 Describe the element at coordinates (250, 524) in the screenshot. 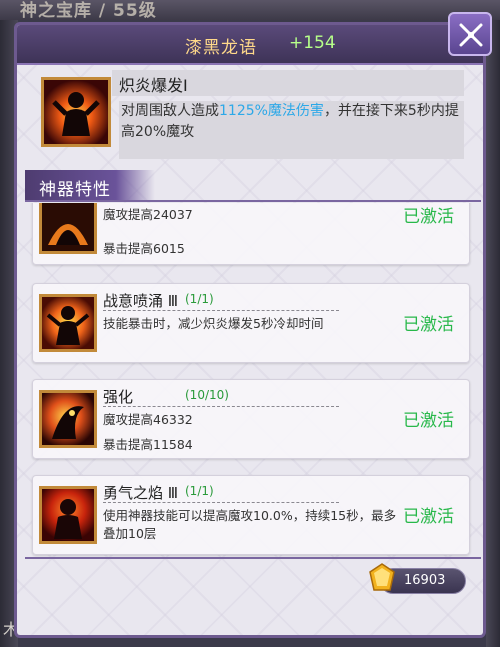

I see `trait-line1: 使用神器技能可以提高魔攻10.0%，持续15秒，最多叠加10层` at that location.